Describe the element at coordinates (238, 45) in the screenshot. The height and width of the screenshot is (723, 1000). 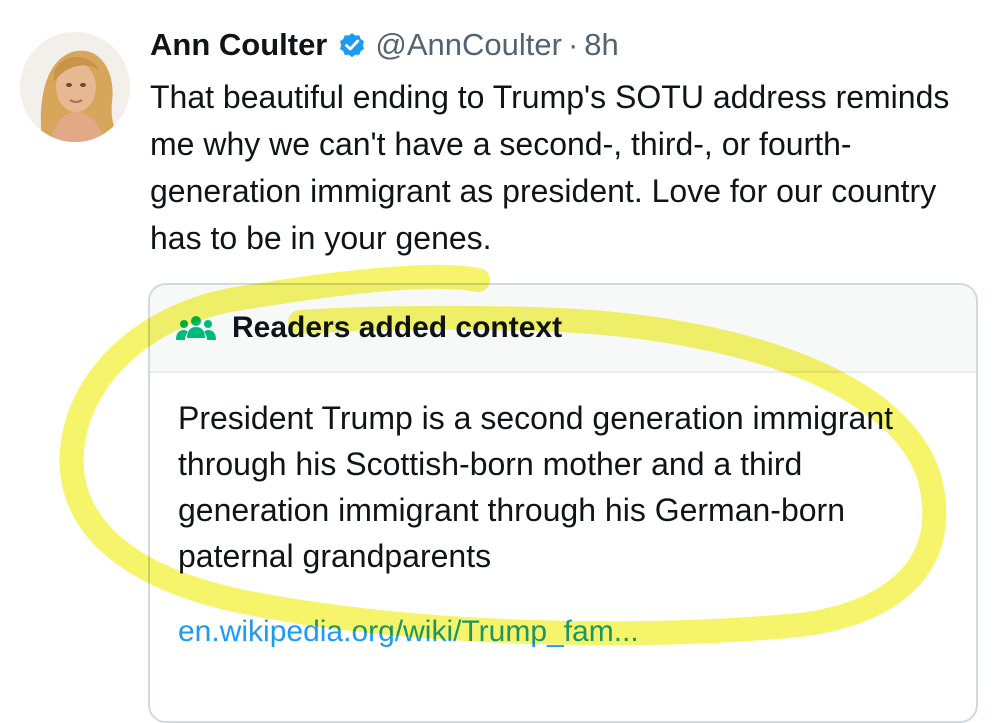
I see `author-name: Ann Coulter` at that location.